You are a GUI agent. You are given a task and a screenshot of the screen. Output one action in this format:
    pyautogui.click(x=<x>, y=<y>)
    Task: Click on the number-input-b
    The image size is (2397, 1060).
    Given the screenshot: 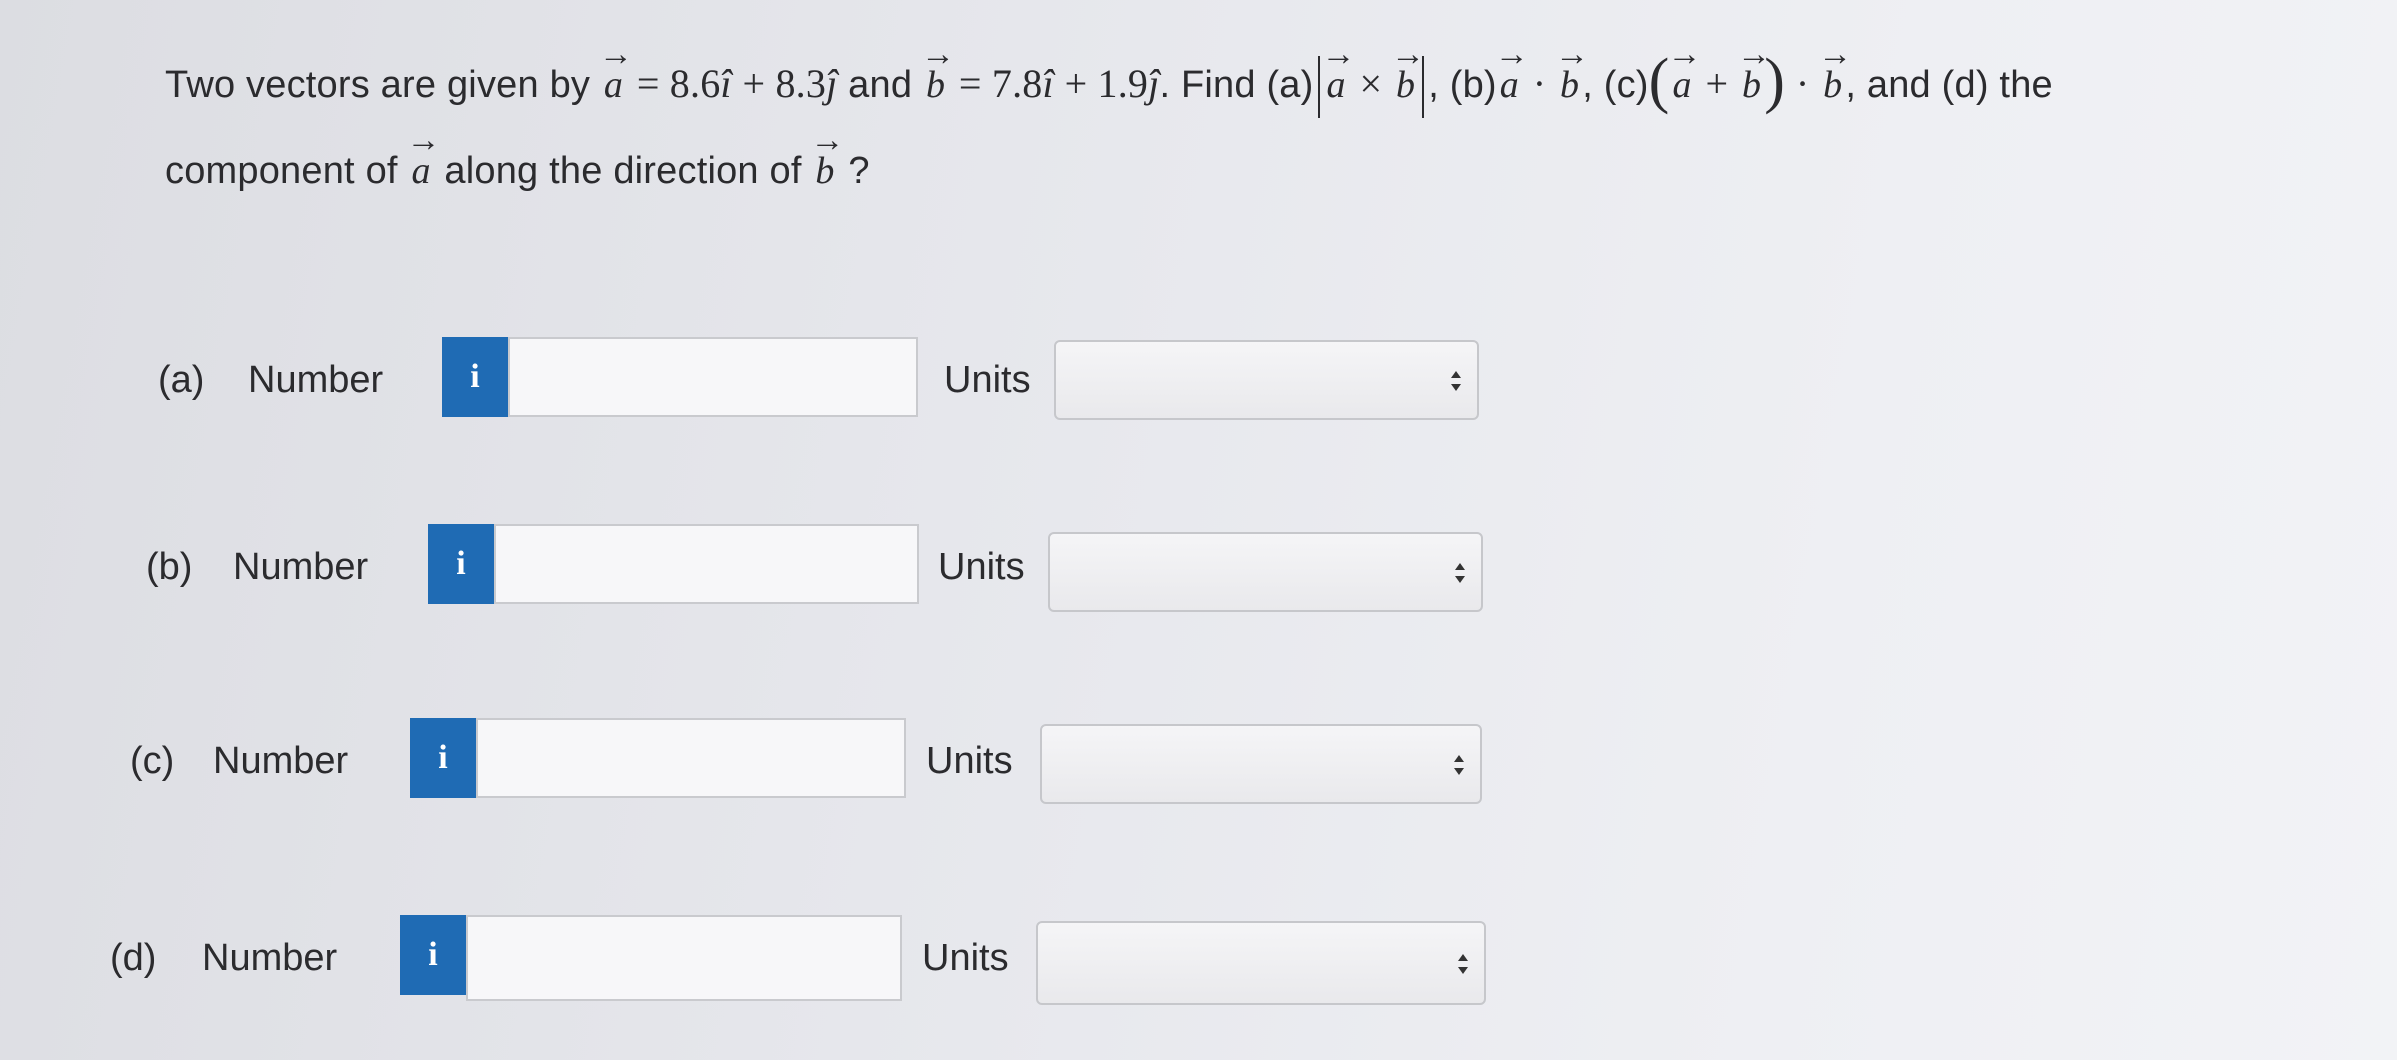 What is the action you would take?
    pyautogui.click(x=706, y=564)
    